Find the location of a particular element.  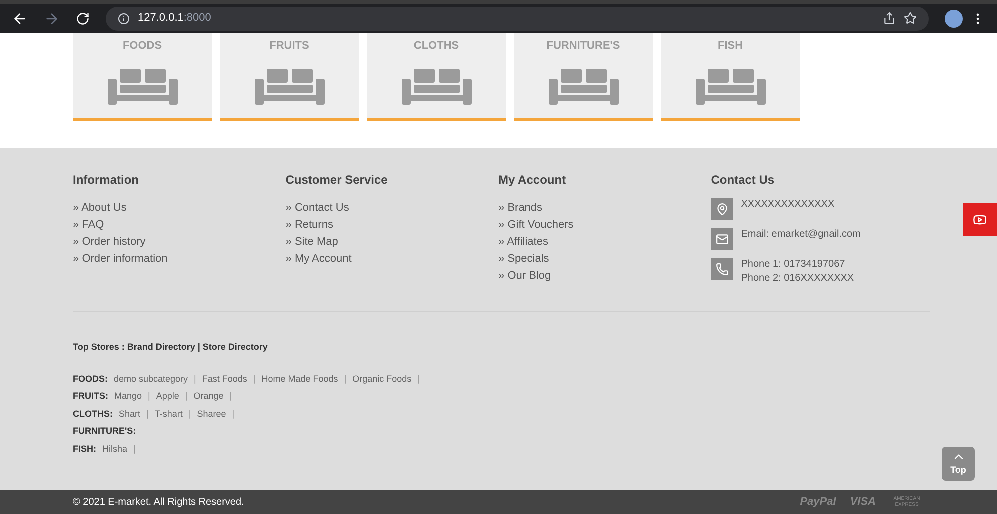

forward-icon is located at coordinates (52, 18).